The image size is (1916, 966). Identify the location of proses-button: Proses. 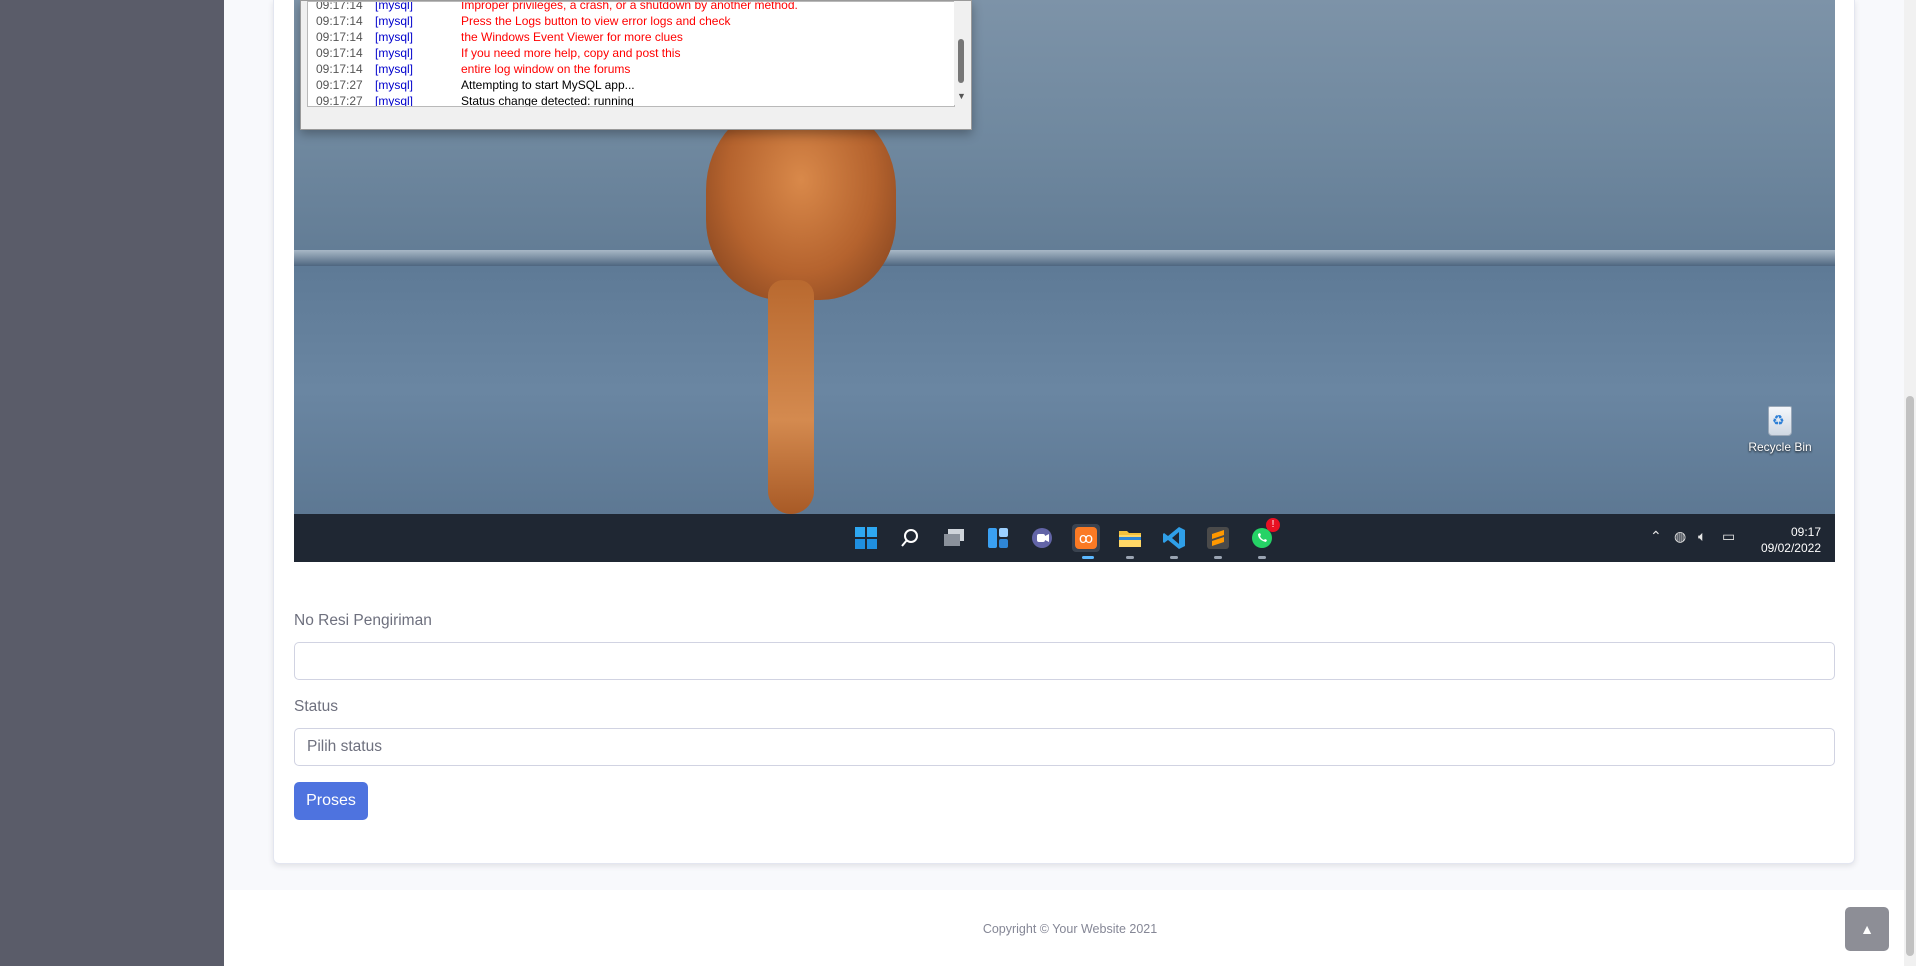
(331, 801).